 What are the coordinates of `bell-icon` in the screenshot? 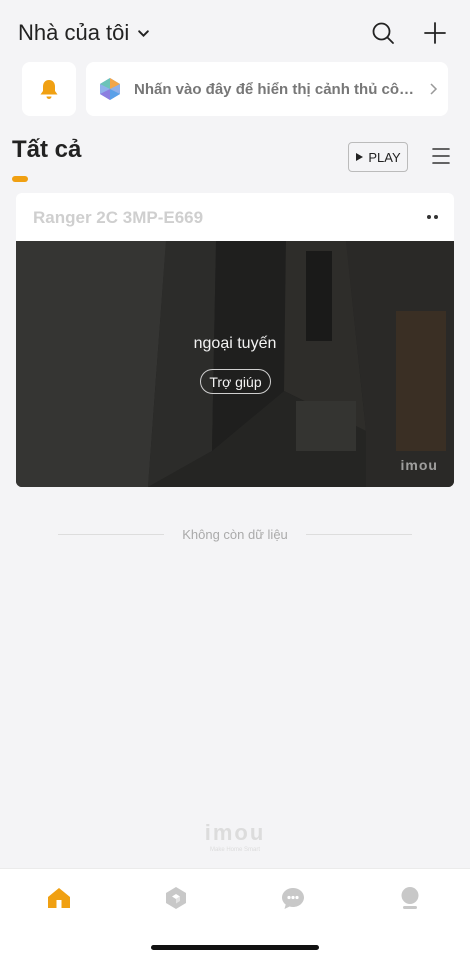 It's located at (49, 89).